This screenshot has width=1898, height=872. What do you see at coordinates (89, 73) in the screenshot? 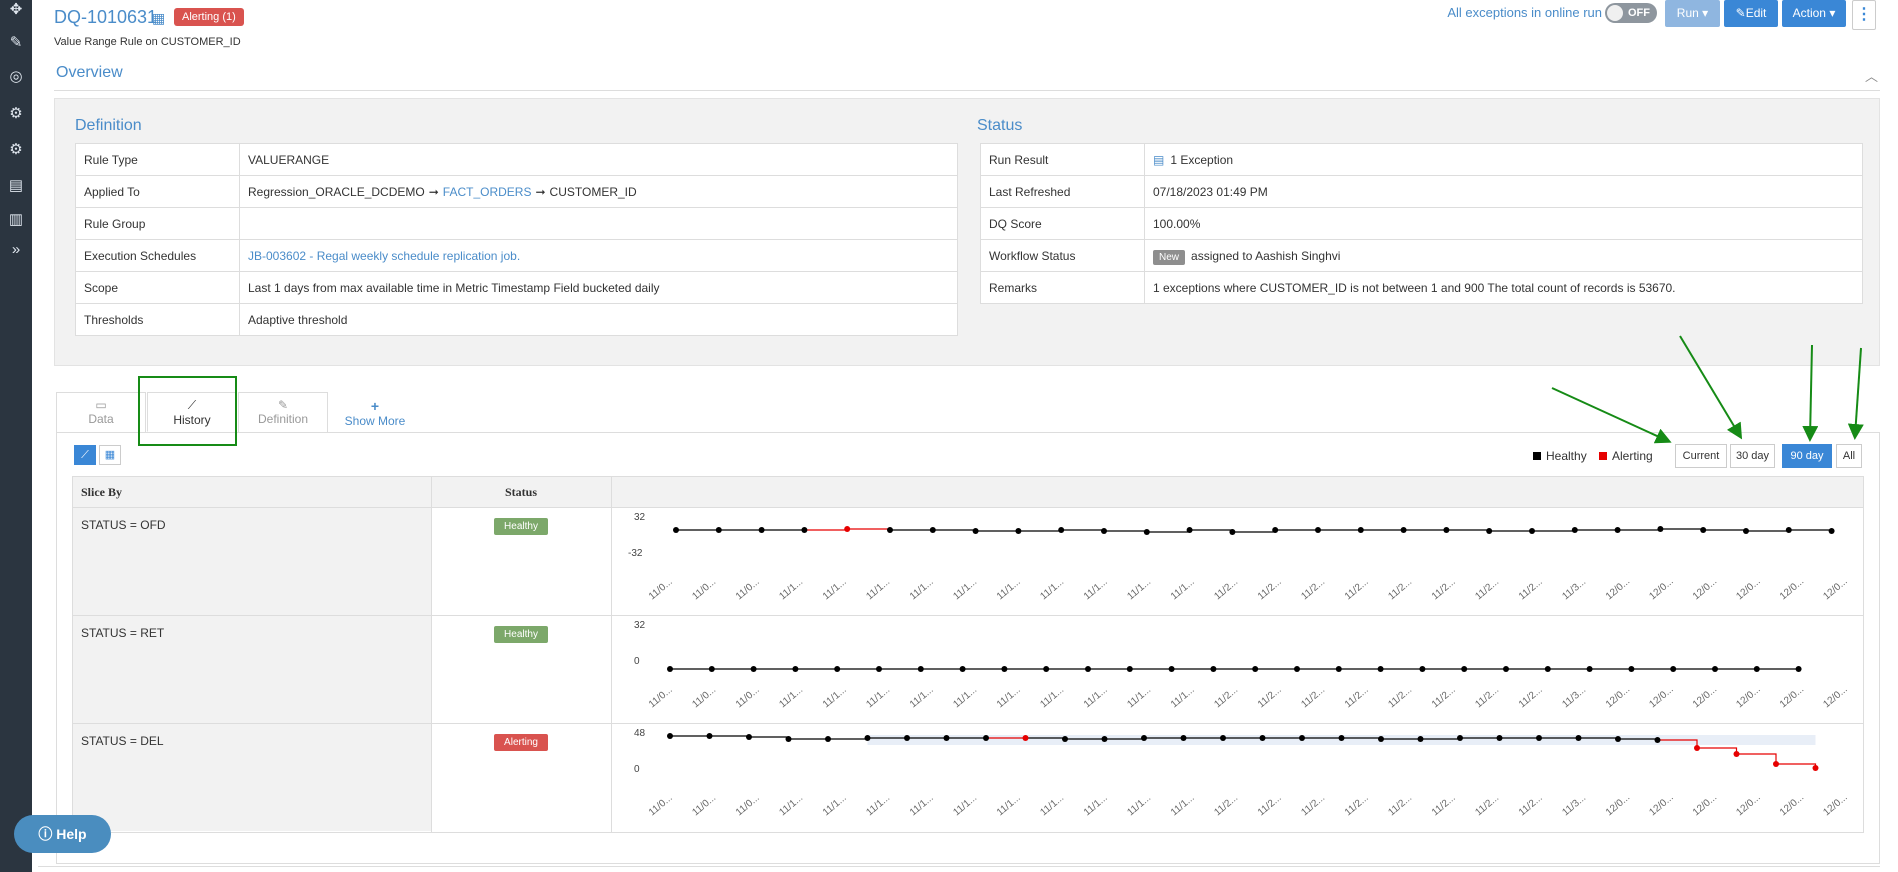
I see `overview-title: Overview` at bounding box center [89, 73].